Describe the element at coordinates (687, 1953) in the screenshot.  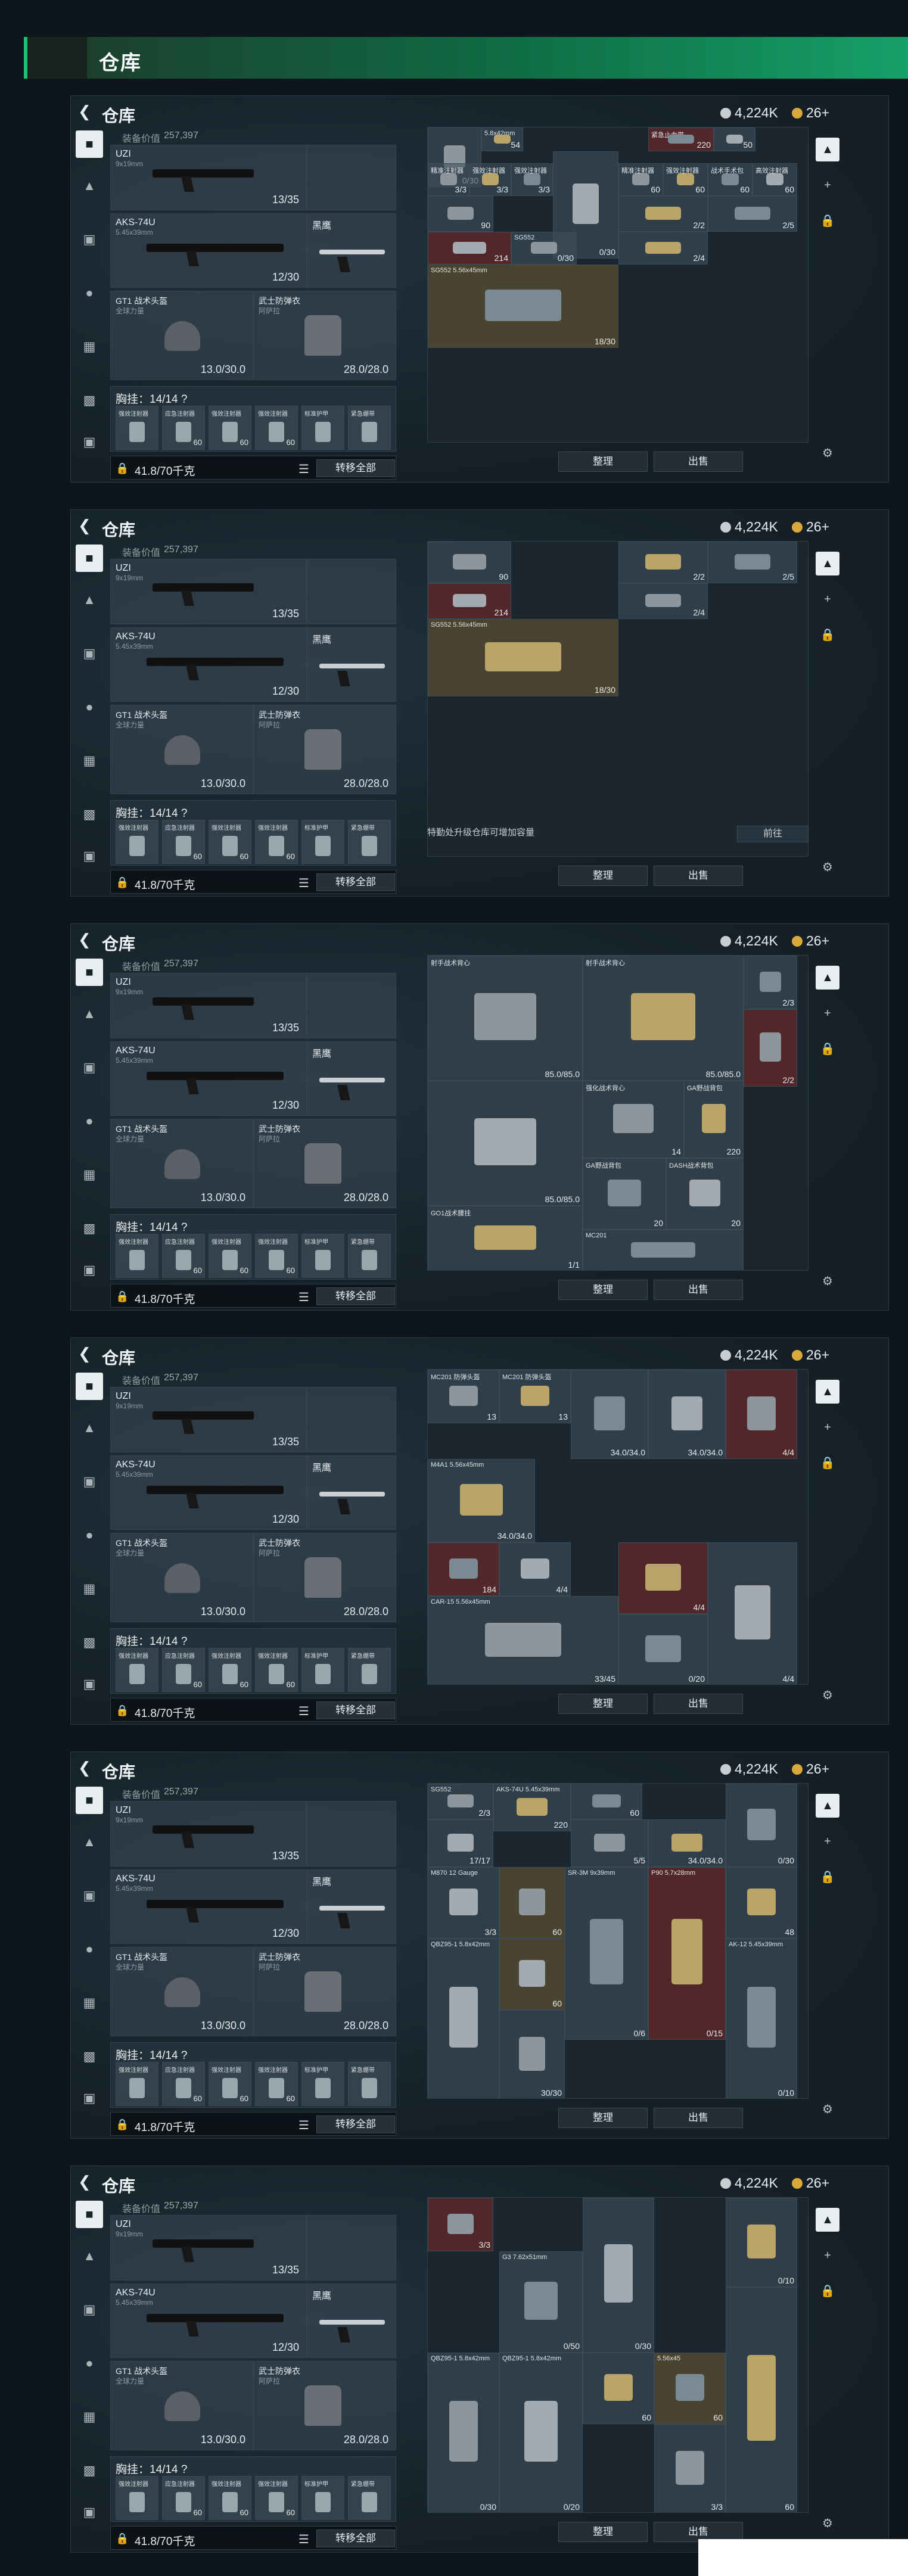
I see `stash-item: P90 5.7x28mm 0/15` at that location.